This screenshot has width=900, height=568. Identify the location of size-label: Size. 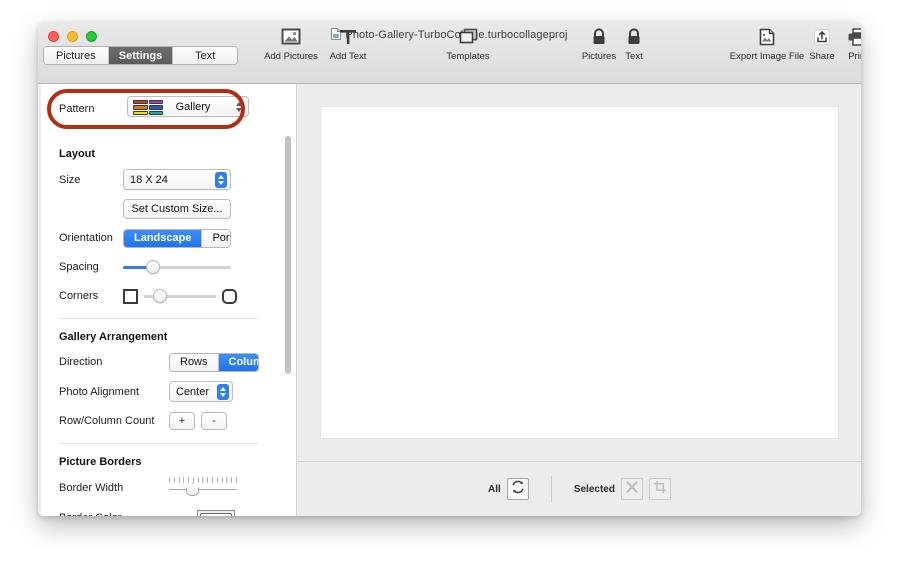
(70, 179).